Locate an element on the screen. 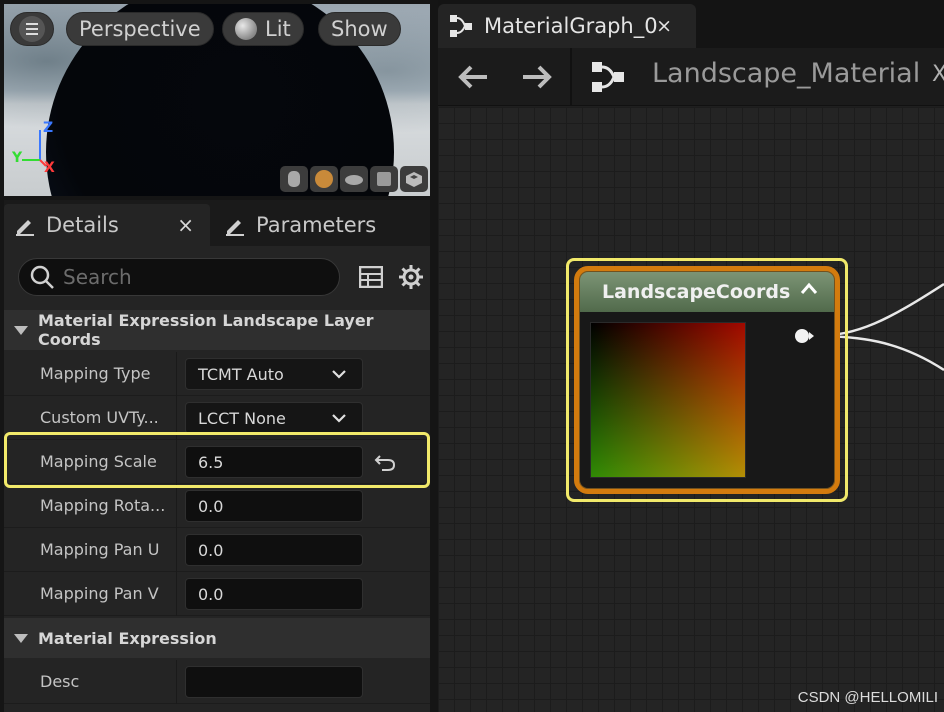 The width and height of the screenshot is (944, 712). custom-mesh-icon is located at coordinates (414, 179).